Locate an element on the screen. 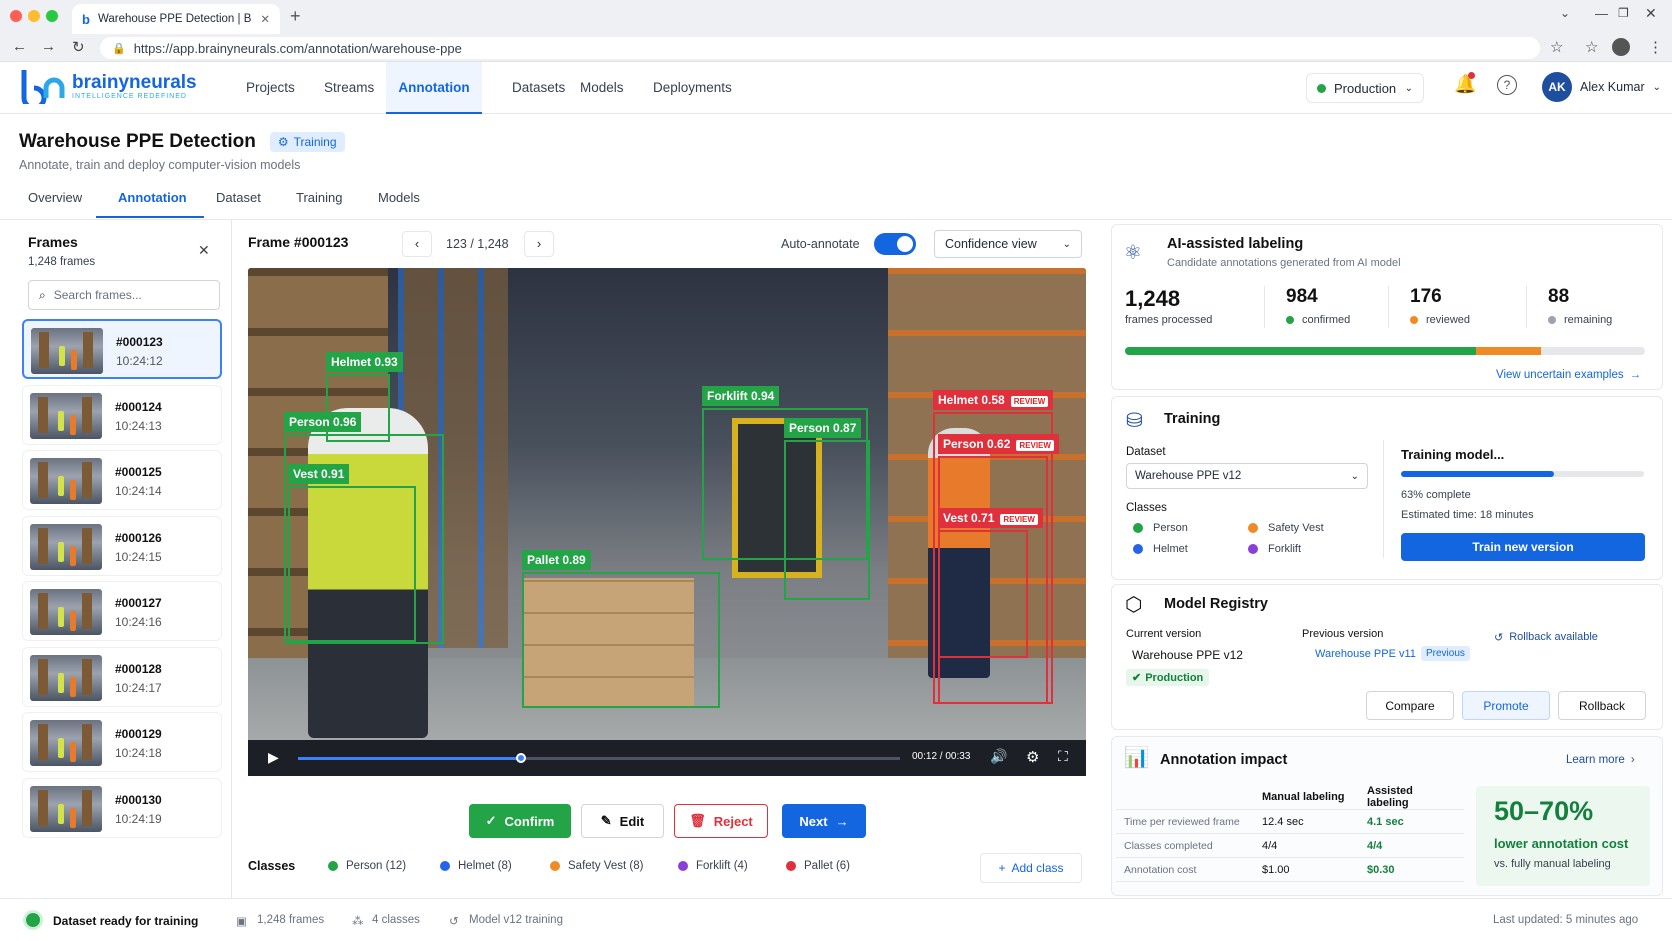 This screenshot has width=1672, height=941. close-icon: ✕ is located at coordinates (1651, 13).